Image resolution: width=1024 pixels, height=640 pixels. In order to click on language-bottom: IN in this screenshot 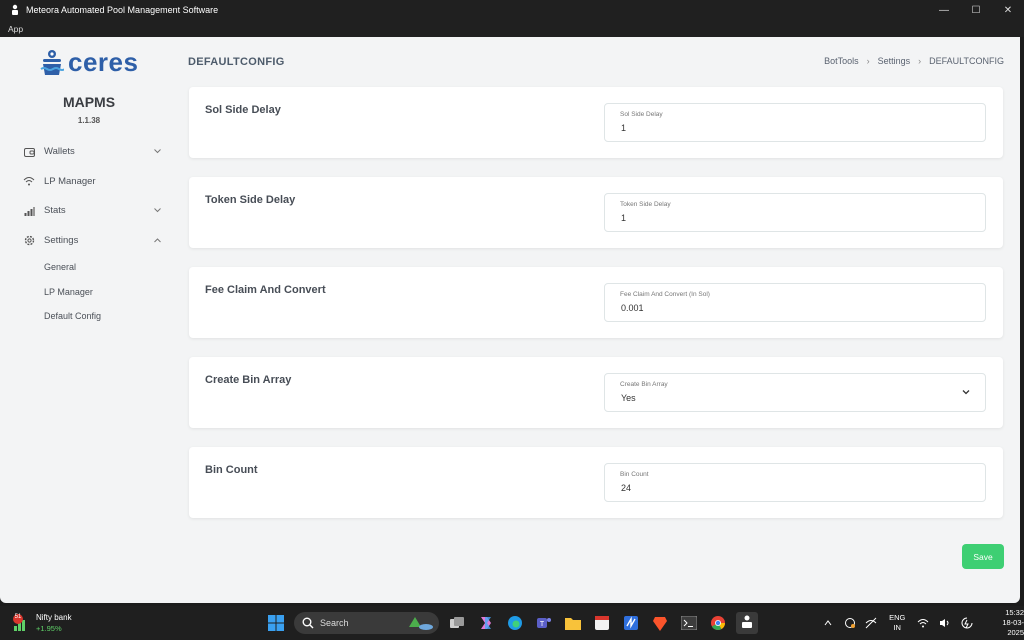, I will do `click(897, 627)`.